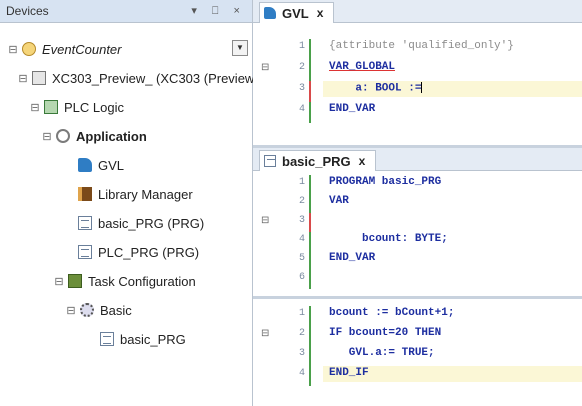  What do you see at coordinates (382, 353) in the screenshot?
I see `code-line: GVL.a:= TRUE;` at bounding box center [382, 353].